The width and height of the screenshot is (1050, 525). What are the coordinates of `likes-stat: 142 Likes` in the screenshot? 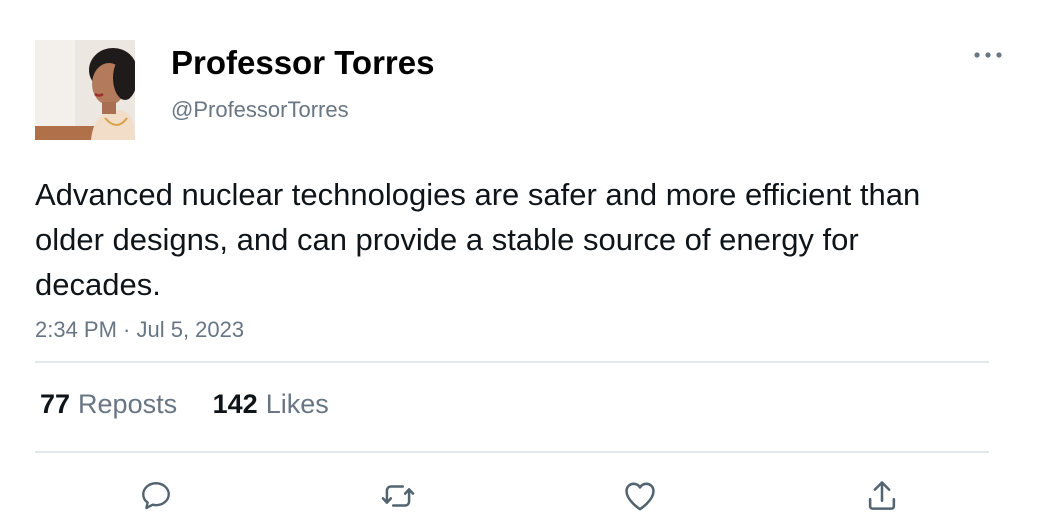 It's located at (271, 404).